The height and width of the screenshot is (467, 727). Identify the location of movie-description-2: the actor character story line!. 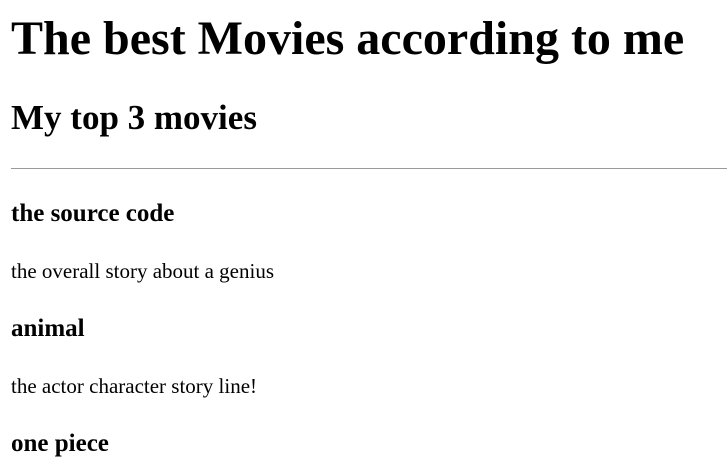
(134, 386).